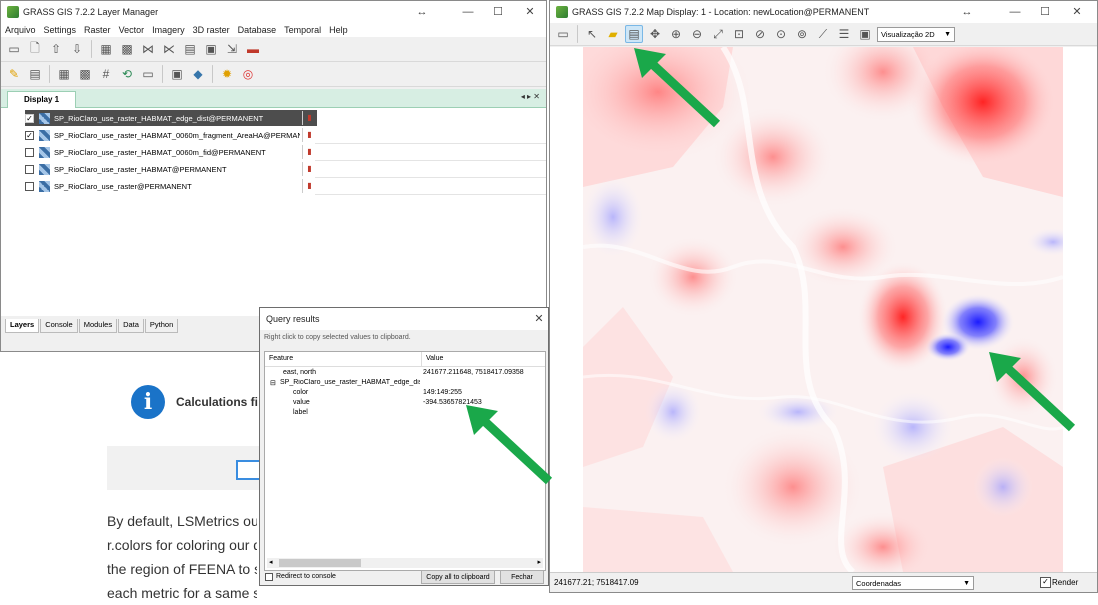 The width and height of the screenshot is (1098, 605). What do you see at coordinates (227, 74) in the screenshot?
I see `settings-gear-icon: ✹` at bounding box center [227, 74].